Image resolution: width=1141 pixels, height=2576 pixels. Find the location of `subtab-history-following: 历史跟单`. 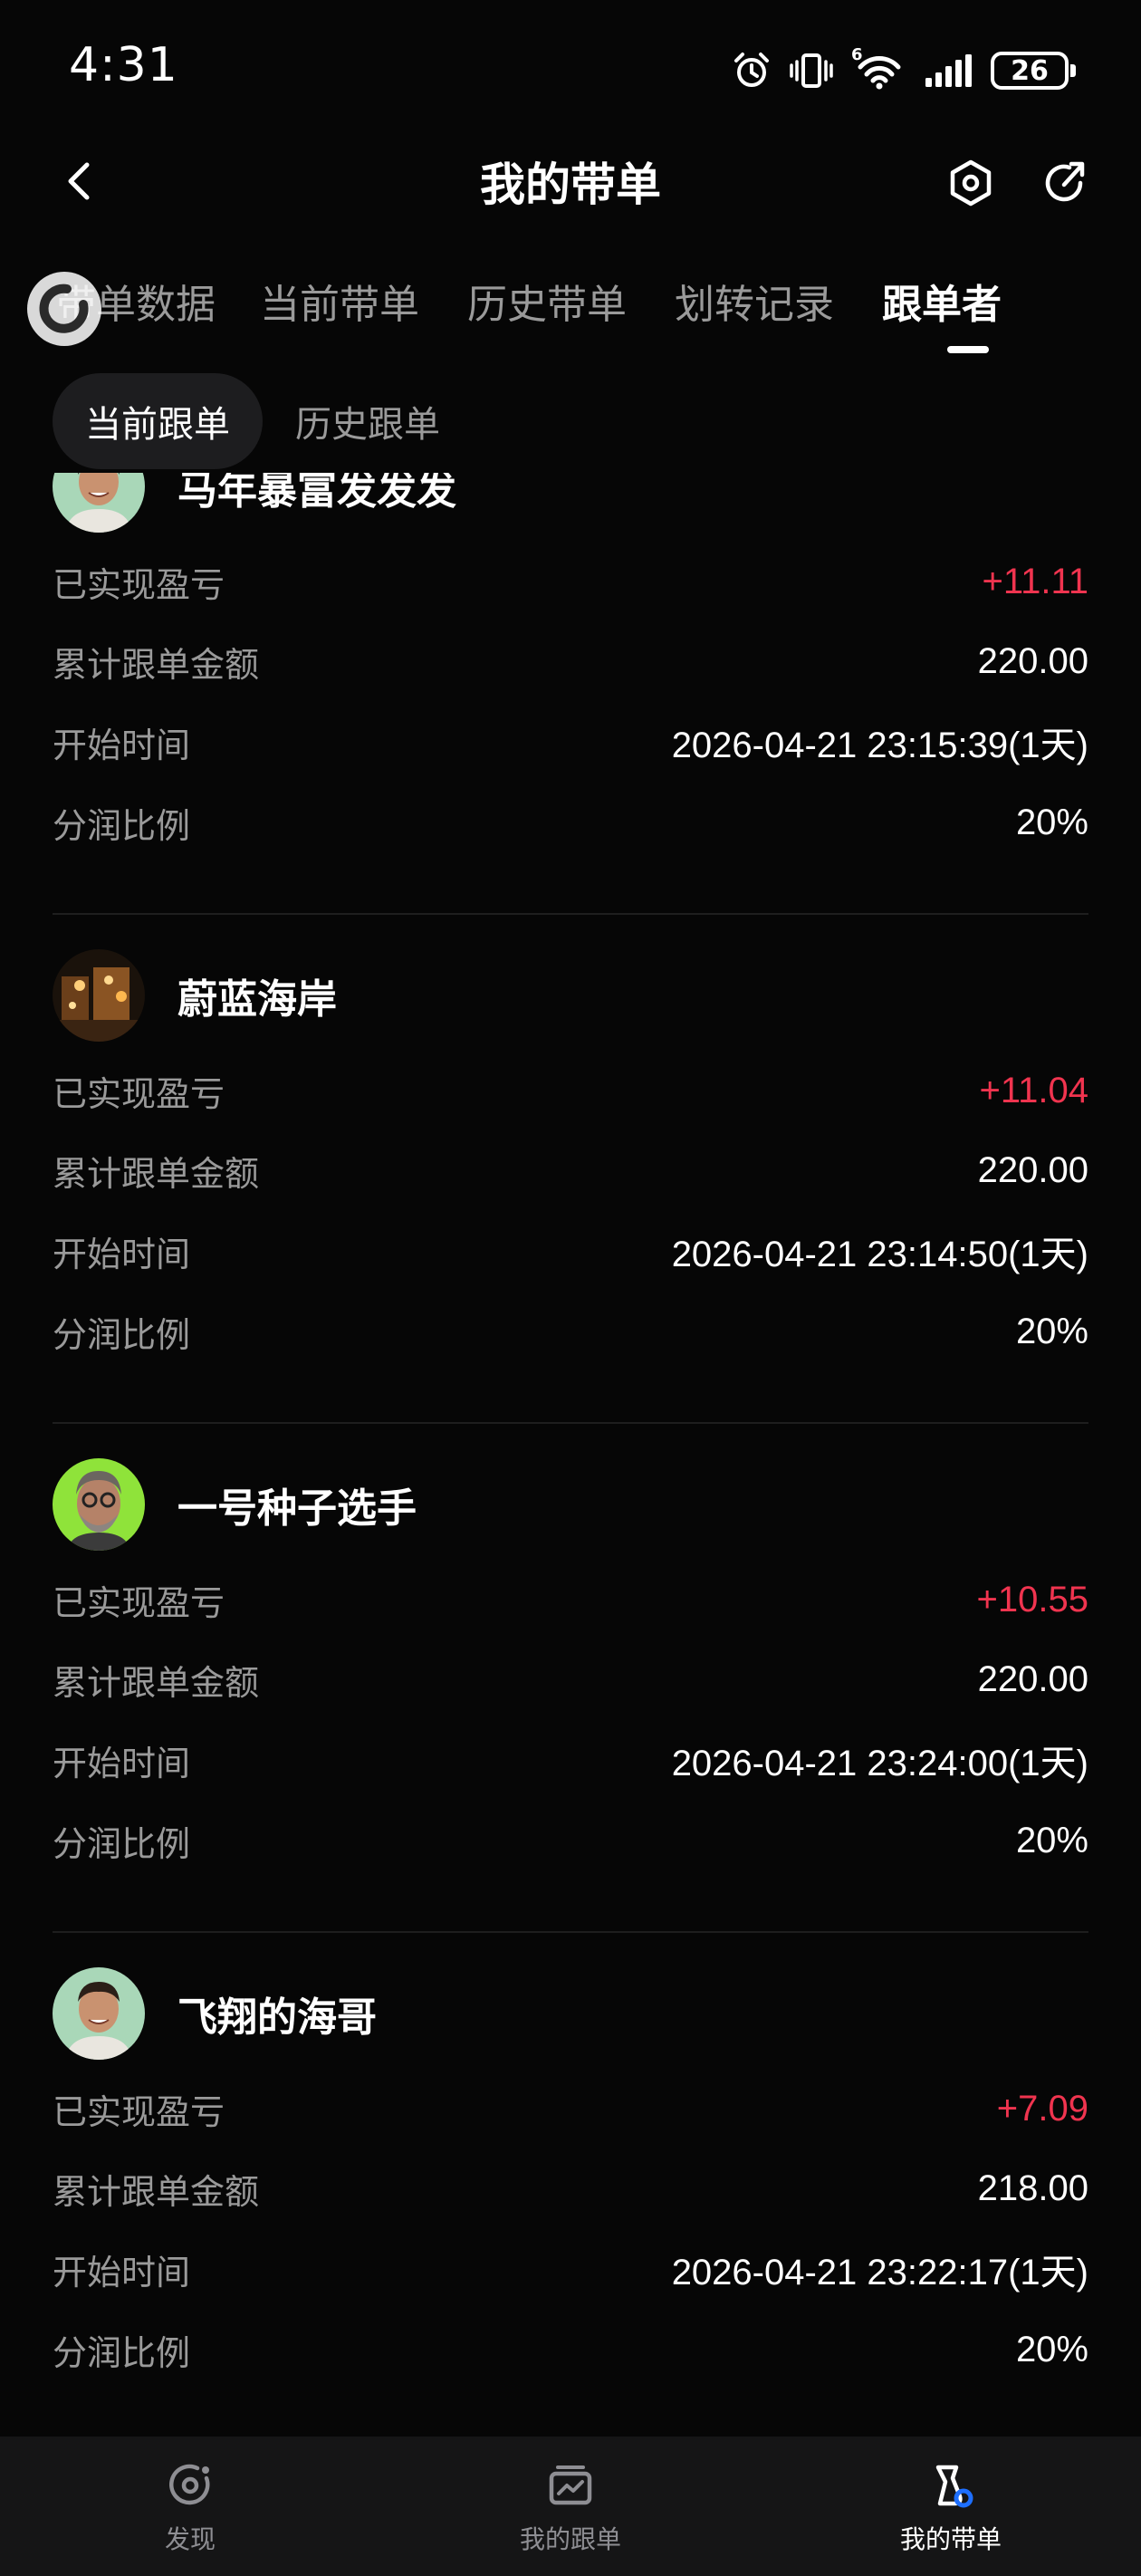

subtab-history-following: 历史跟单 is located at coordinates (368, 421).